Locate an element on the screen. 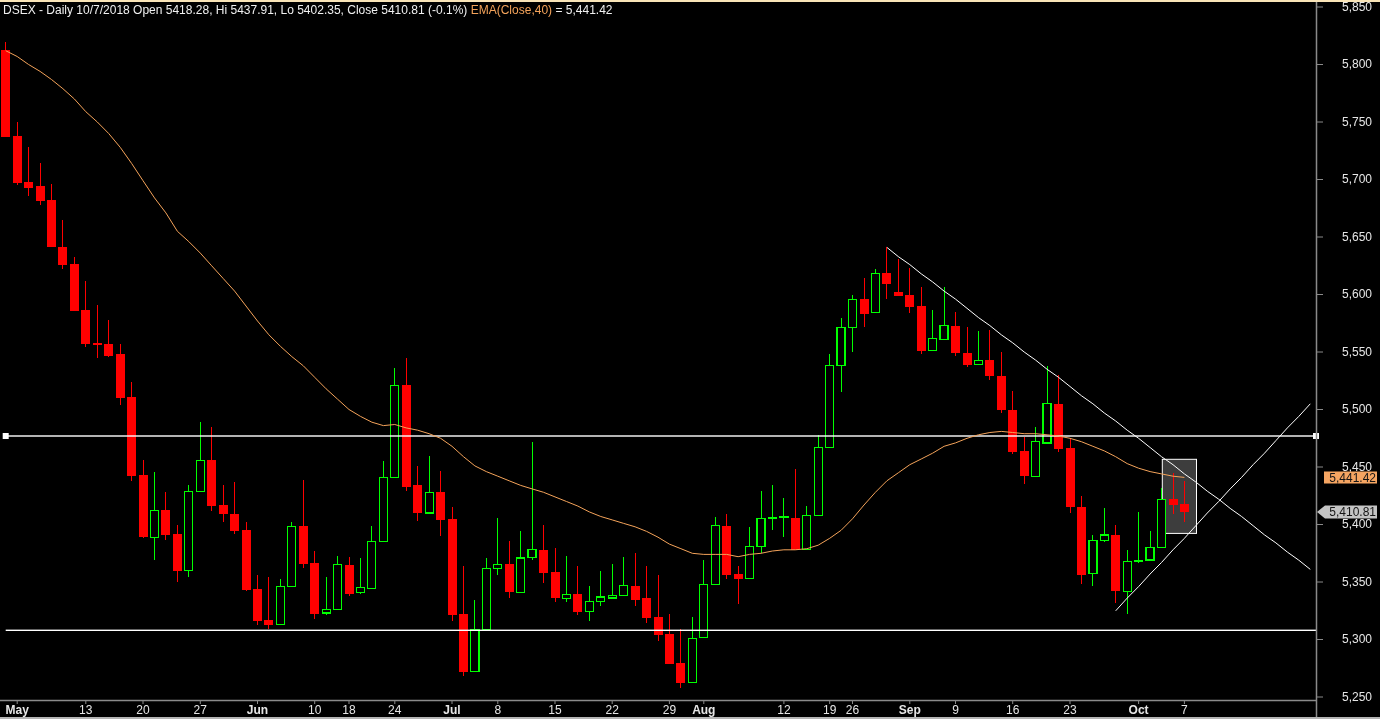 The width and height of the screenshot is (1380, 719). x-axis-label: 16 is located at coordinates (1013, 710).